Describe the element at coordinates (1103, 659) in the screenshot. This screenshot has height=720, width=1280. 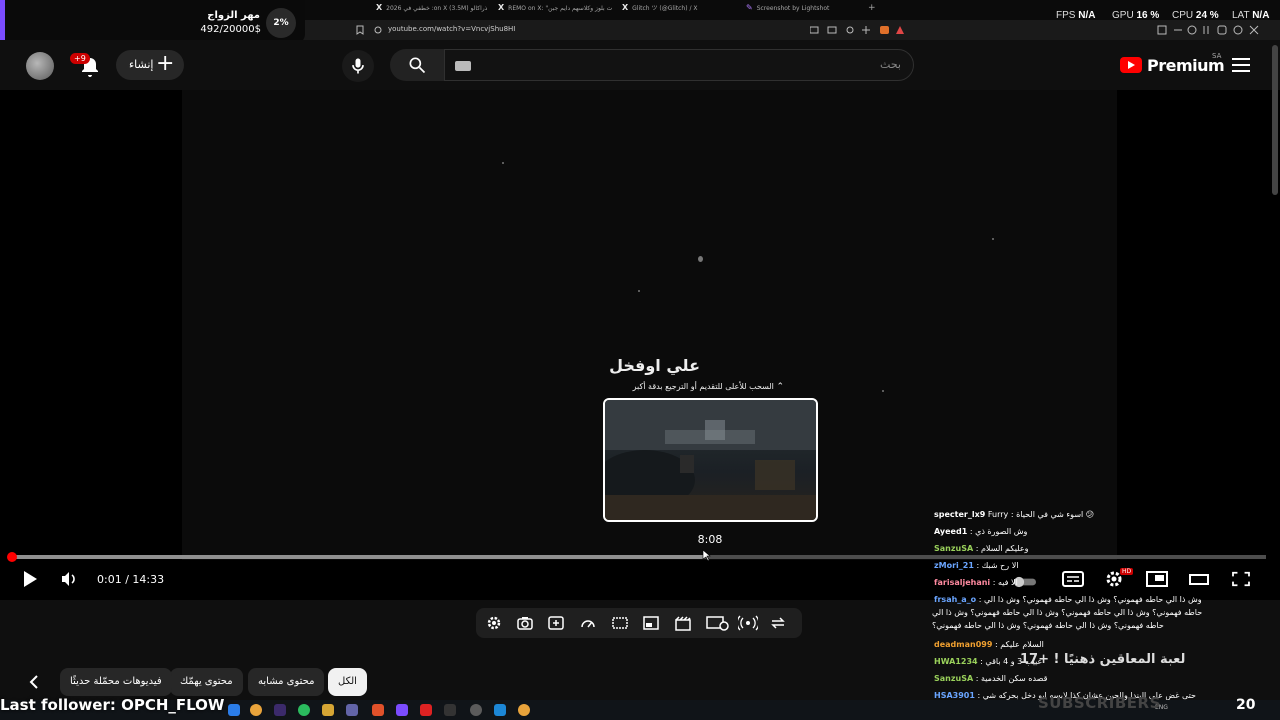
I see `stream-game-title: لعبة المعاقين ذهنيًا ! +17` at that location.